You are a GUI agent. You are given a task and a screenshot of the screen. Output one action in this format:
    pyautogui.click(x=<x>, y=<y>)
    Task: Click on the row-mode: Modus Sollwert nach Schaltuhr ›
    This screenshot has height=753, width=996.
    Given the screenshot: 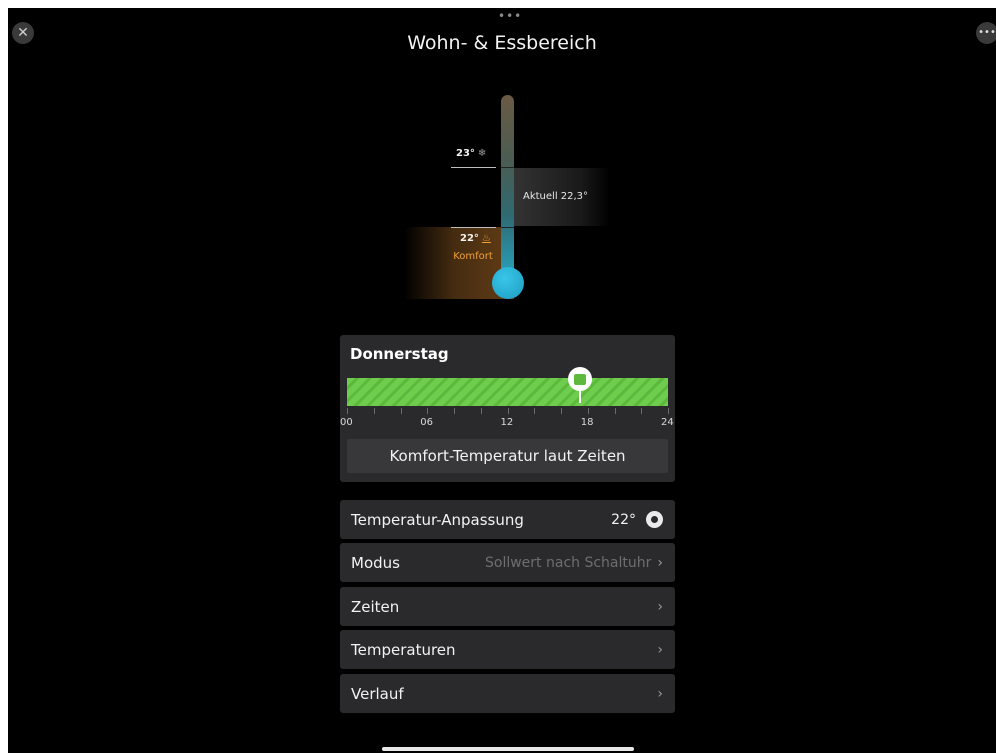 What is the action you would take?
    pyautogui.click(x=507, y=562)
    